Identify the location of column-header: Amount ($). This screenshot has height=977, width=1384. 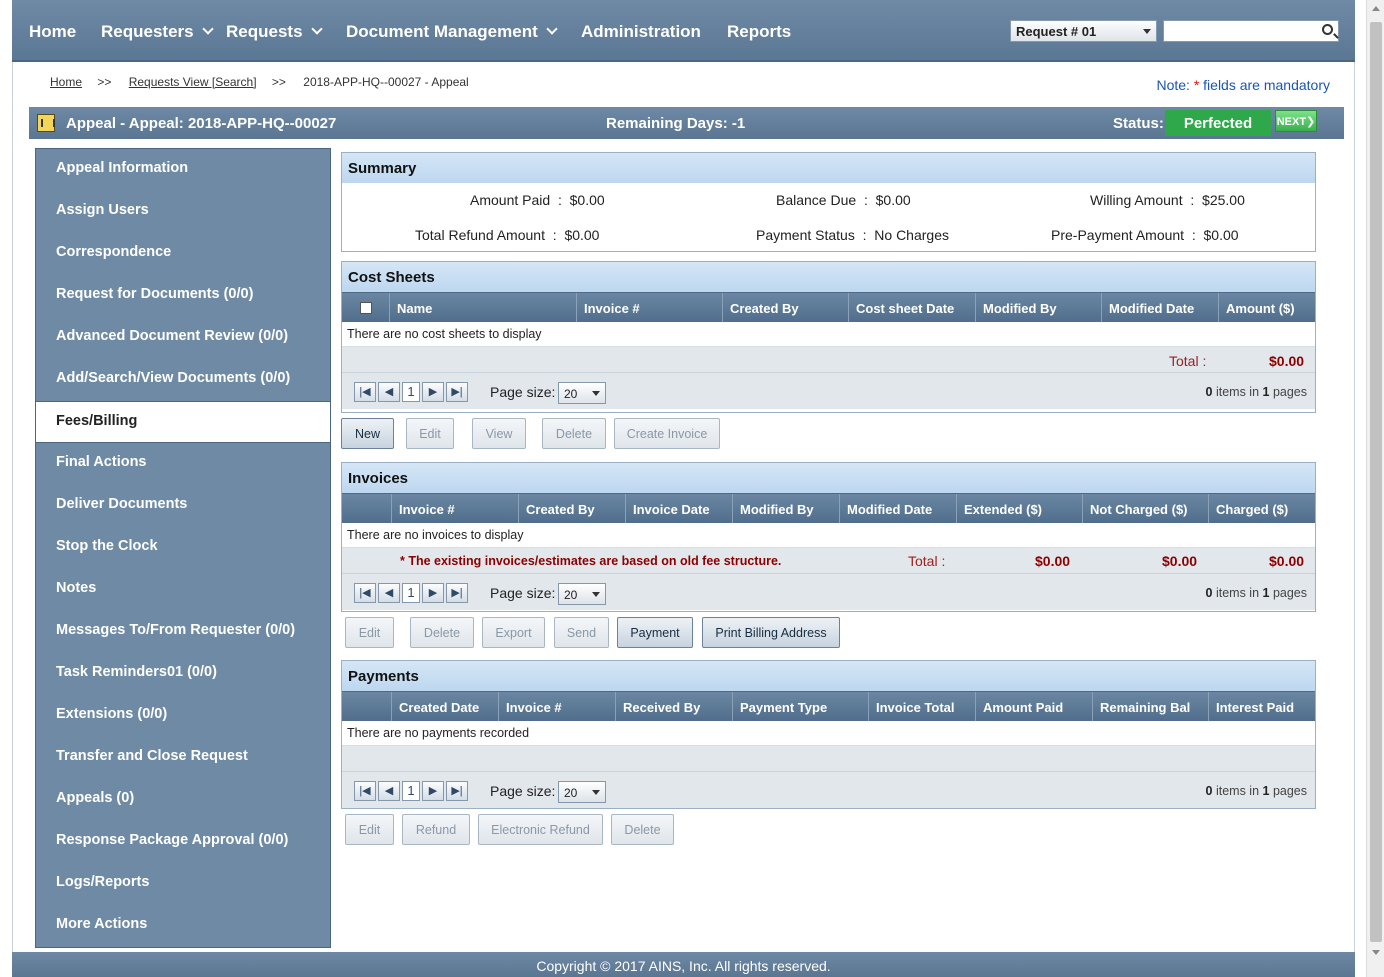
(1266, 307).